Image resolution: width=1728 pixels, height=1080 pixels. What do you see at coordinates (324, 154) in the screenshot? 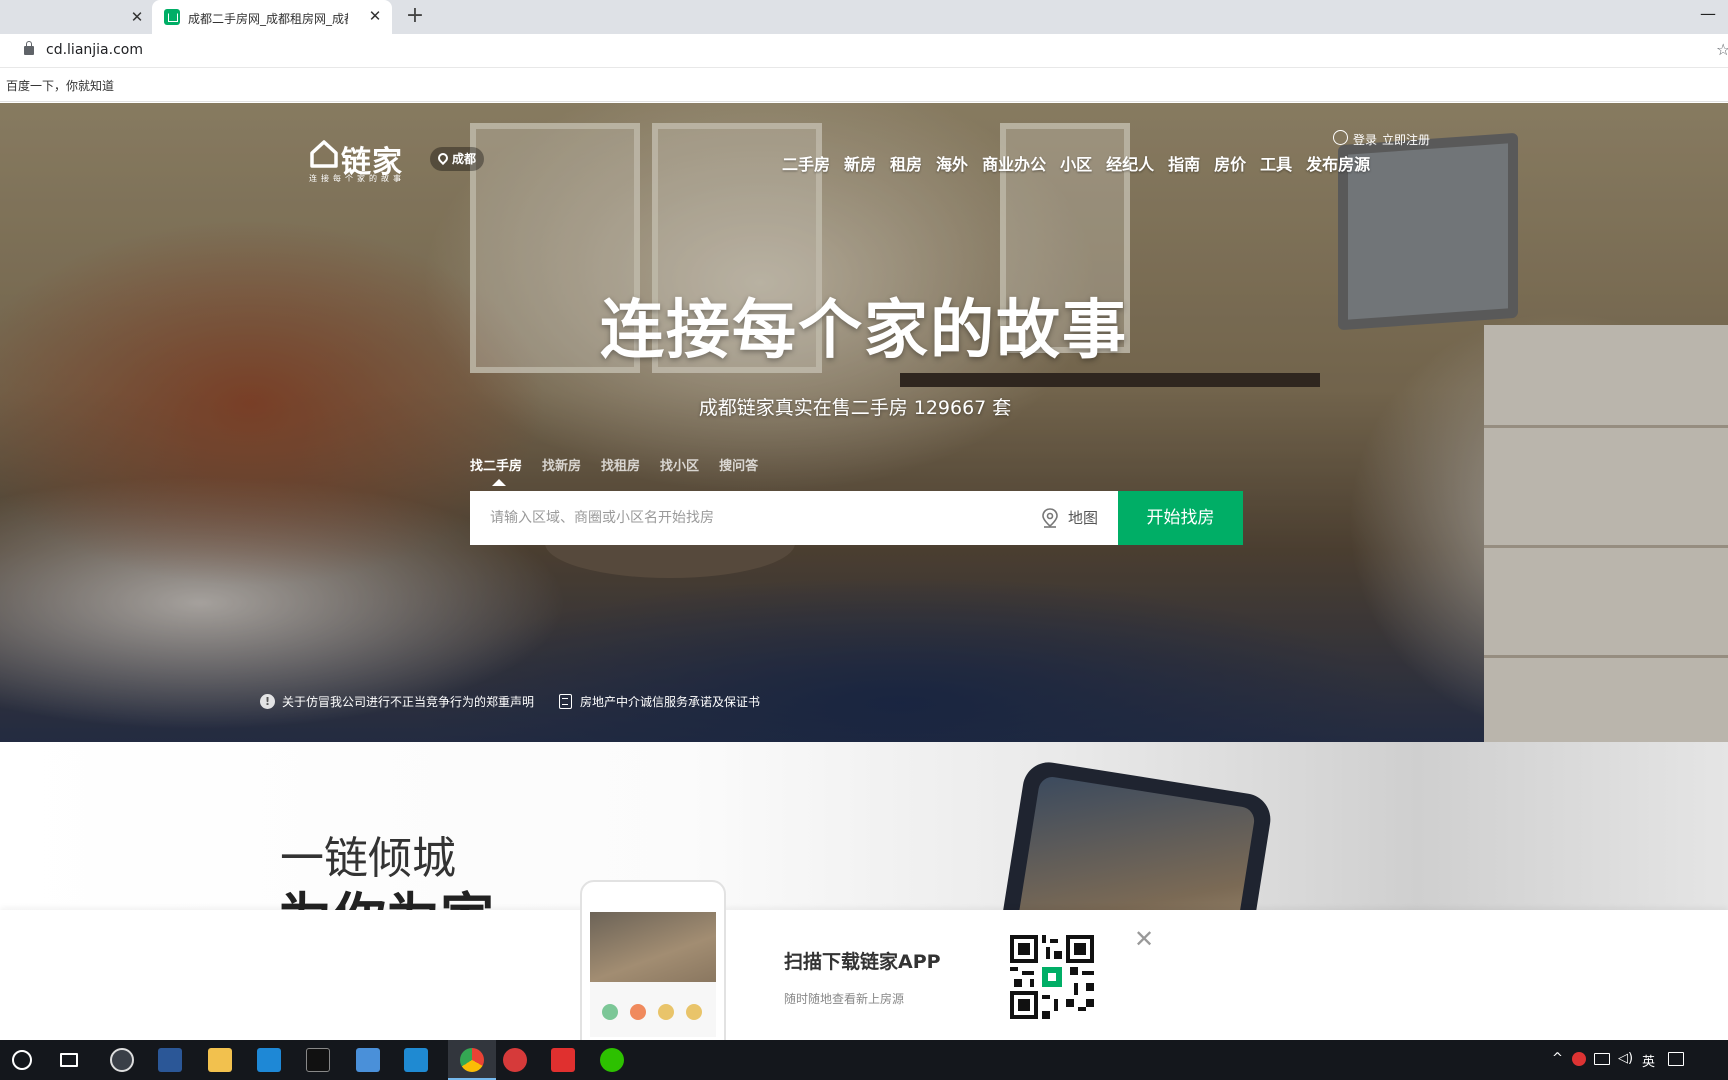
I see `house-logo-icon` at bounding box center [324, 154].